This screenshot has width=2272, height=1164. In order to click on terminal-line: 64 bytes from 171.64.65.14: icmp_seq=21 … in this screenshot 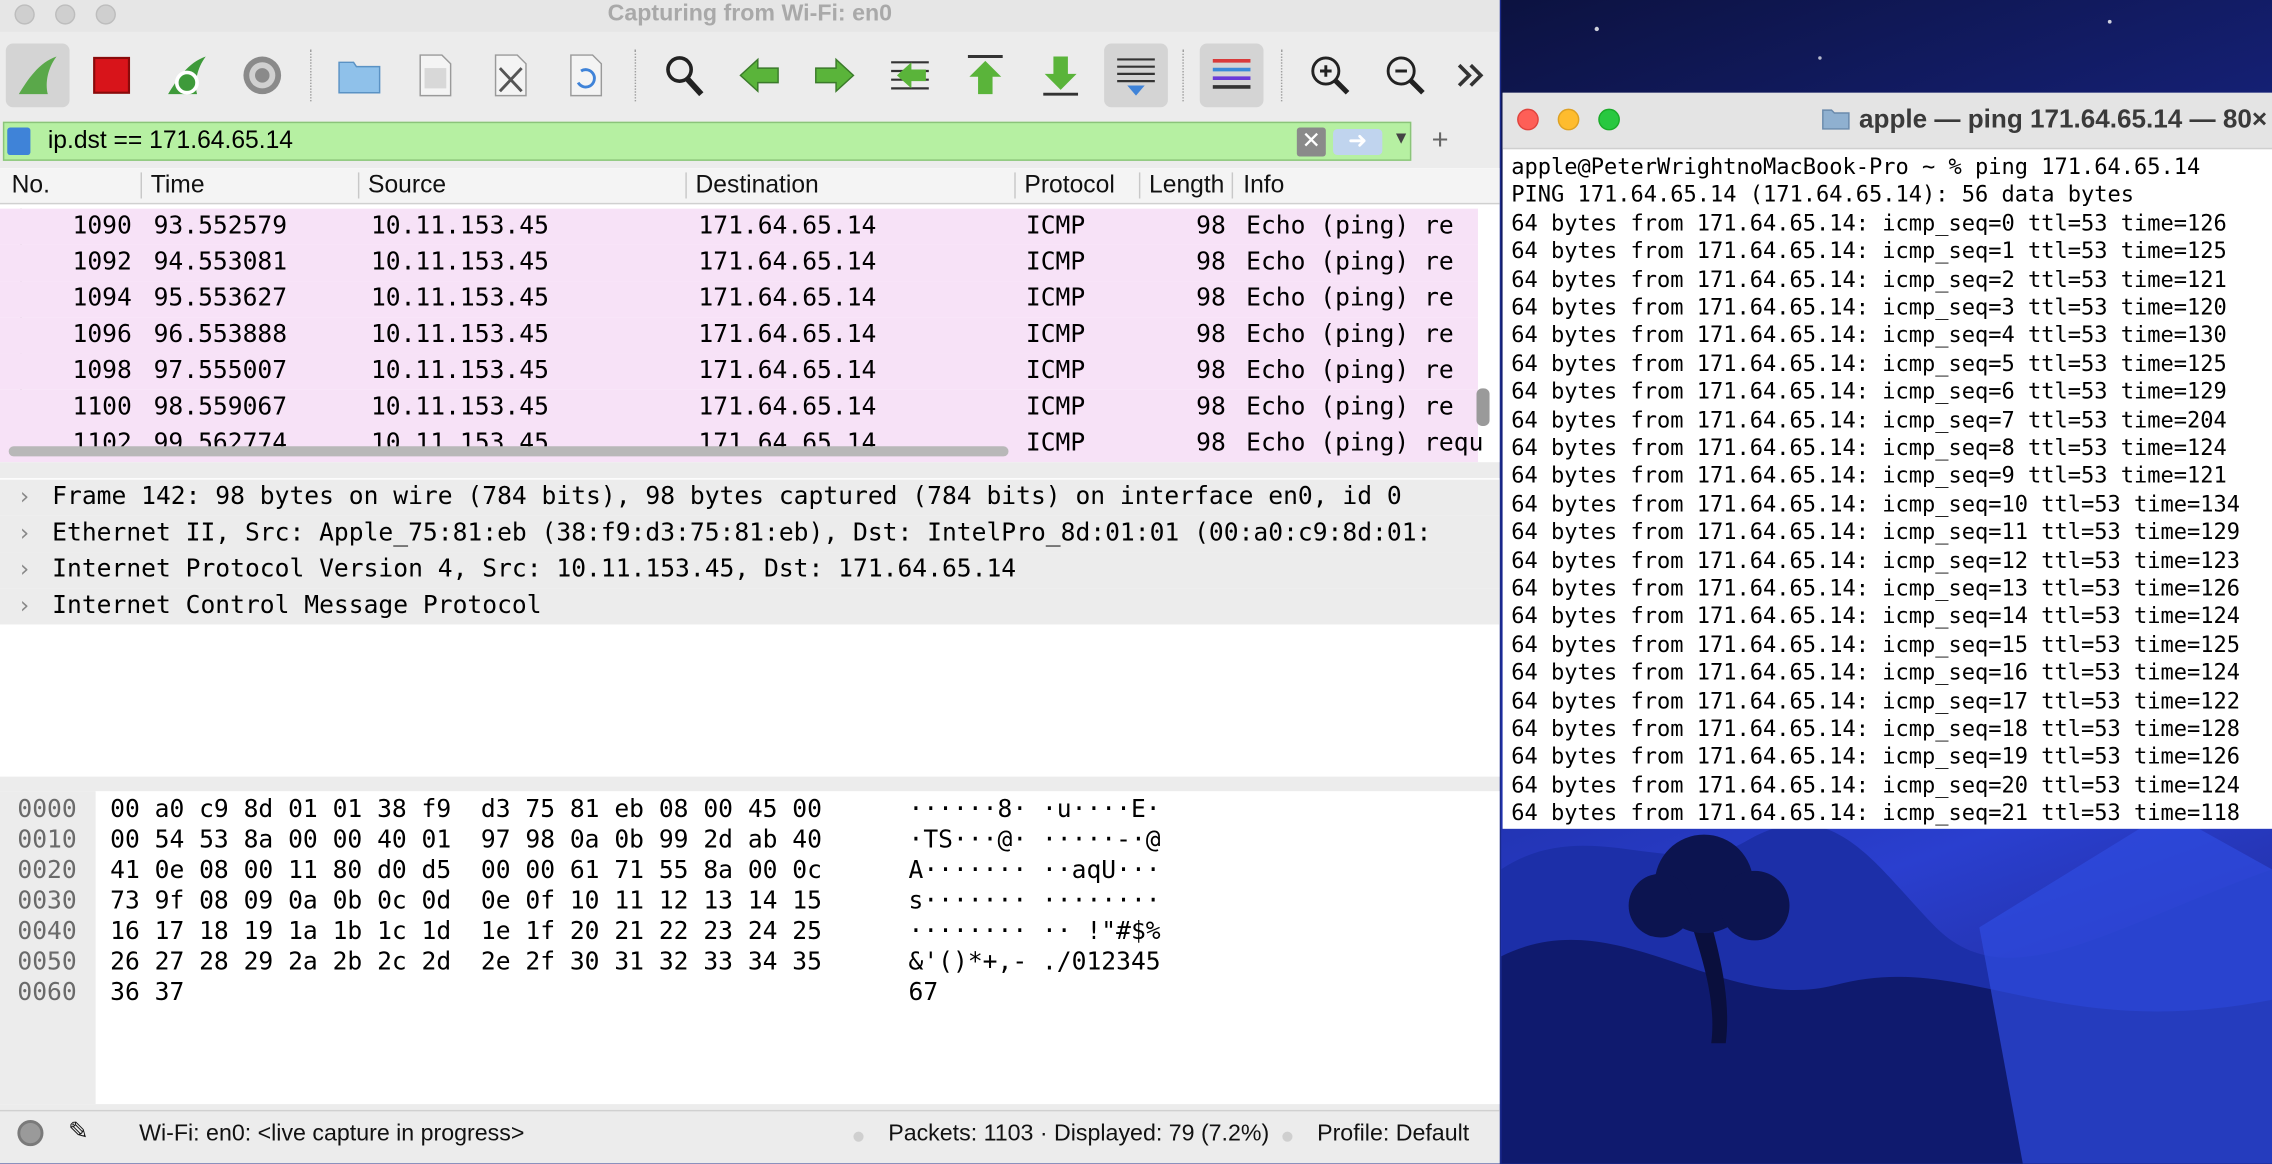, I will do `click(1875, 813)`.